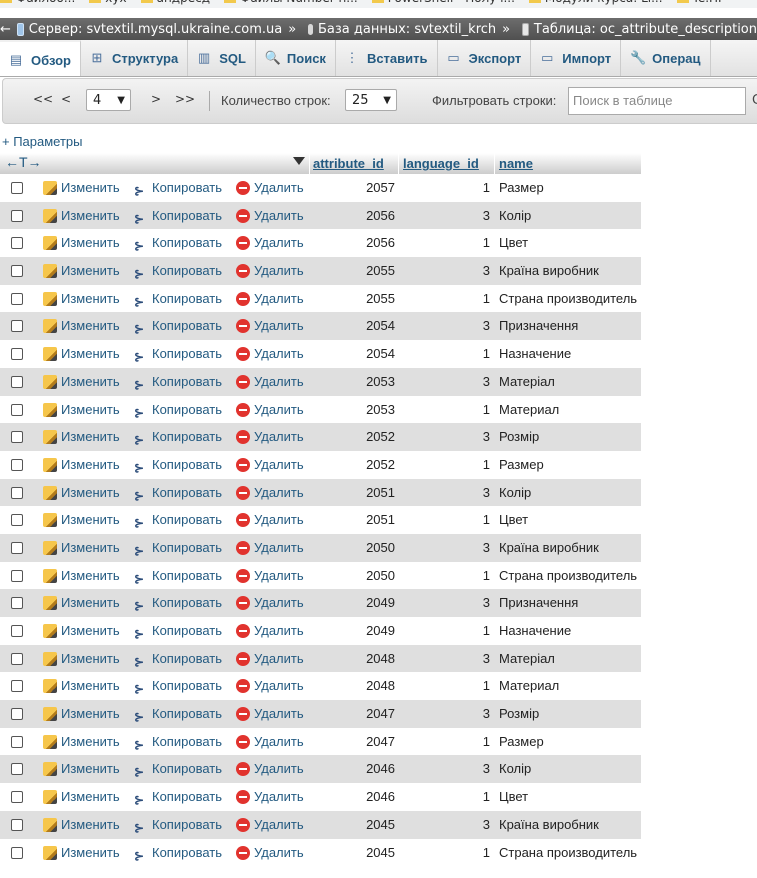 The width and height of the screenshot is (757, 878). Describe the element at coordinates (185, 99) in the screenshot. I see `last-page-button: >>` at that location.